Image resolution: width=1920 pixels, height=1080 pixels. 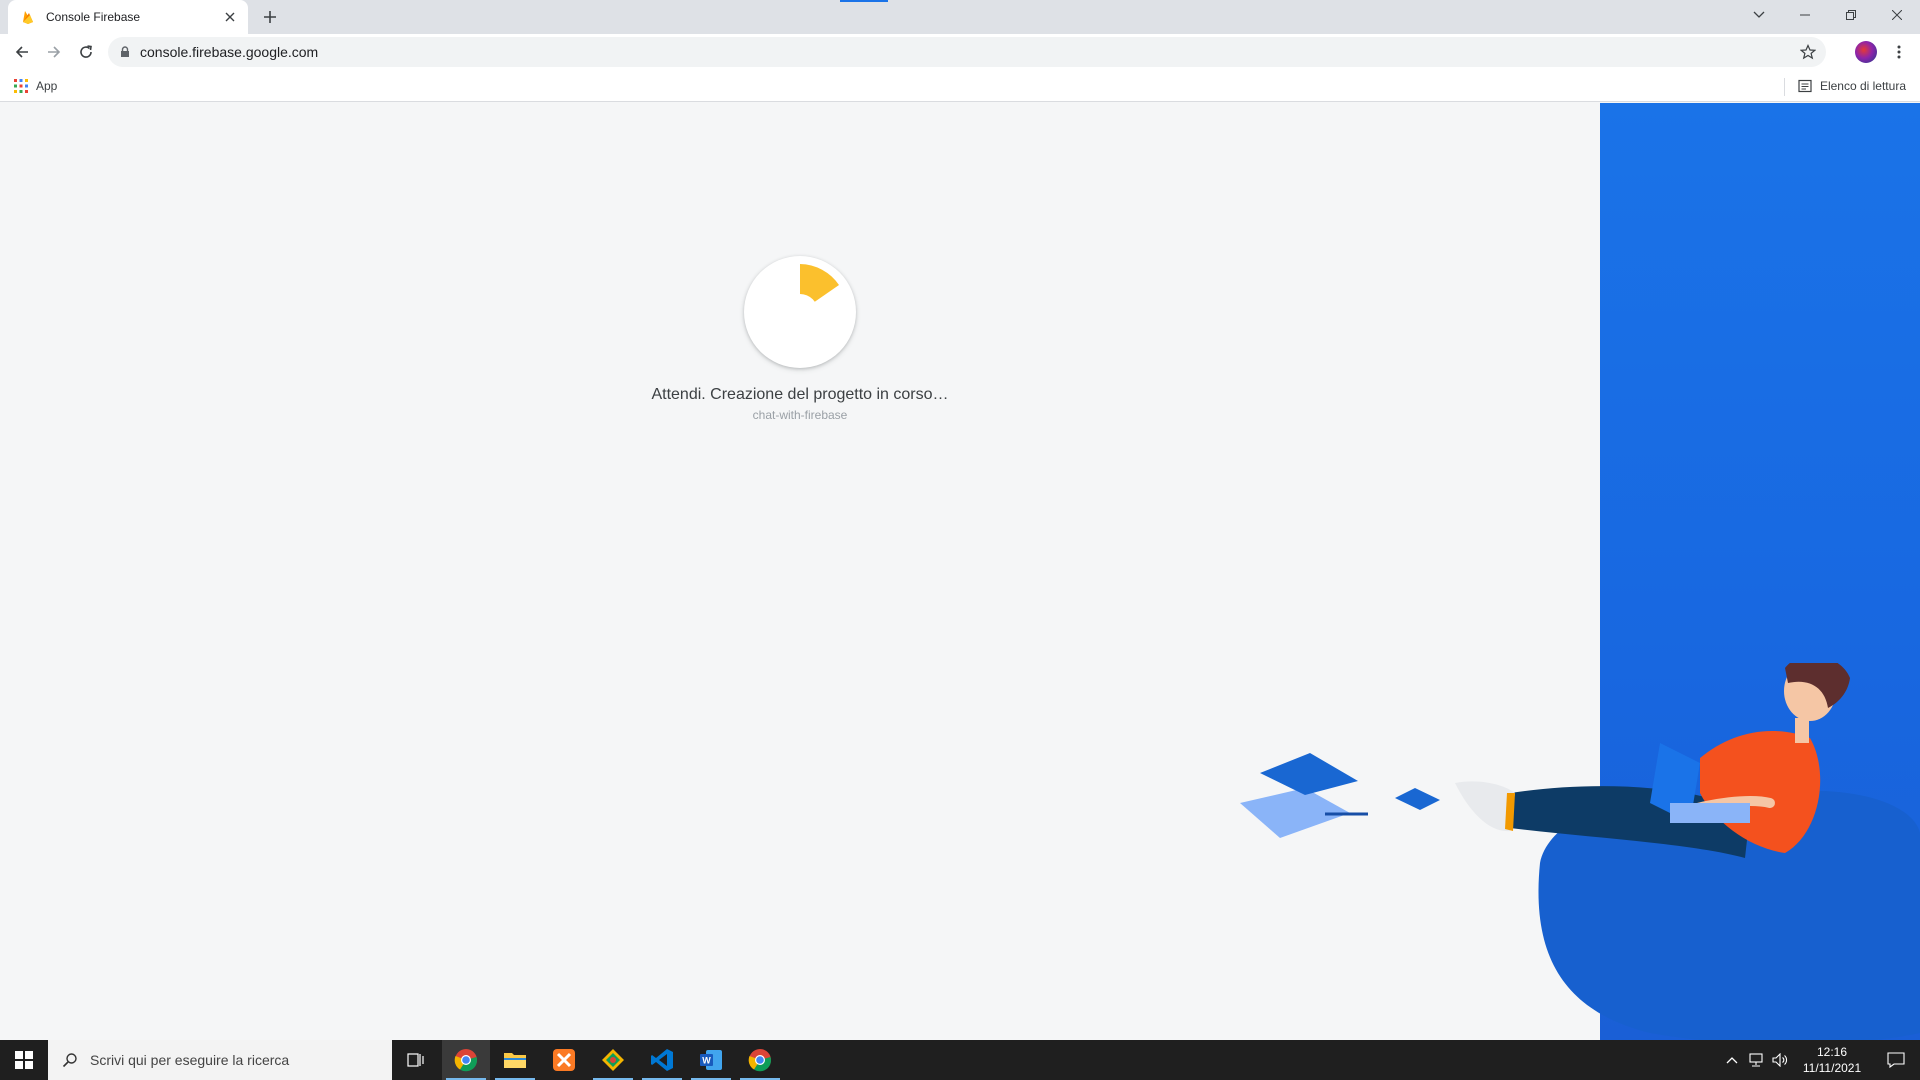 What do you see at coordinates (810, 297) in the screenshot?
I see `spinner-progress-icon` at bounding box center [810, 297].